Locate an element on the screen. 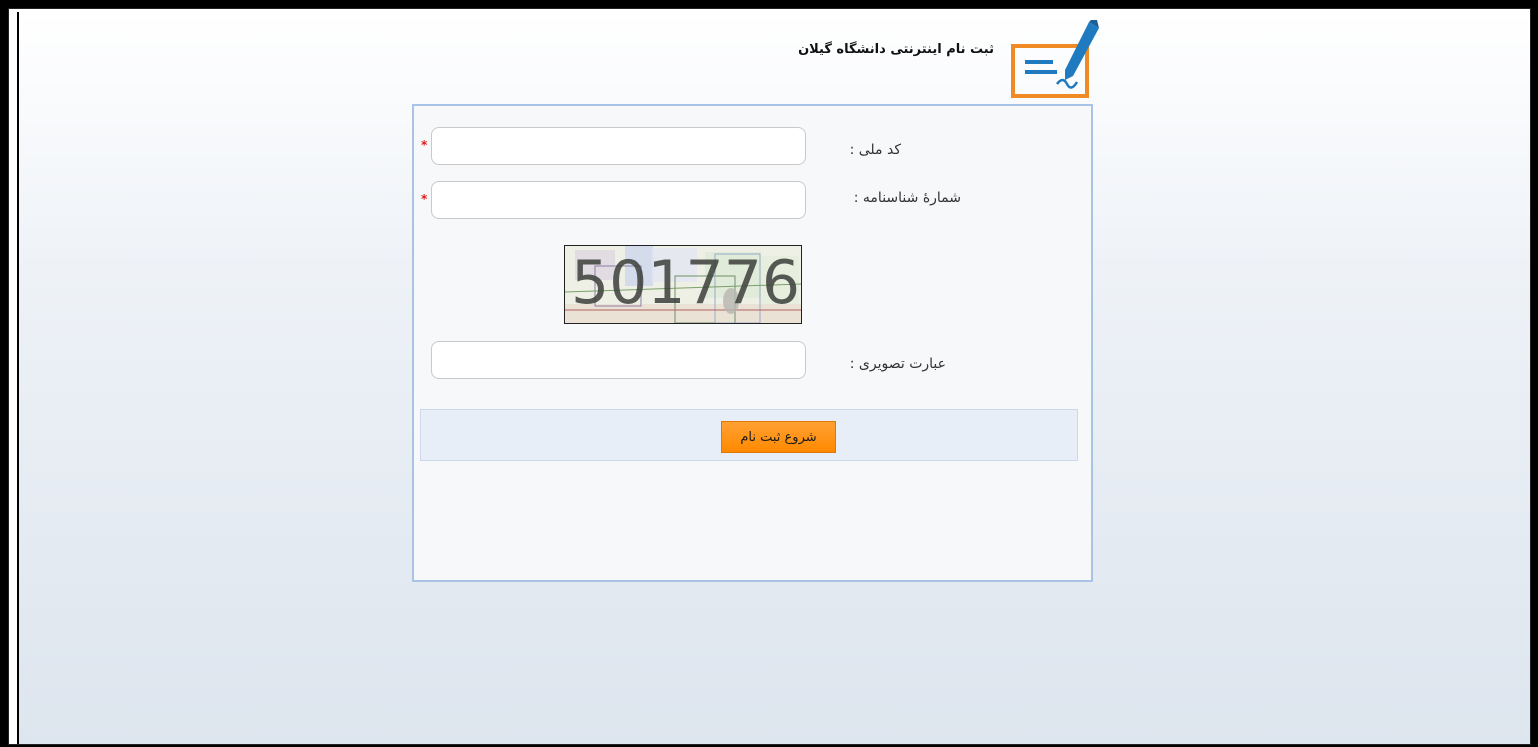 The image size is (1538, 747). id-number-input is located at coordinates (618, 200).